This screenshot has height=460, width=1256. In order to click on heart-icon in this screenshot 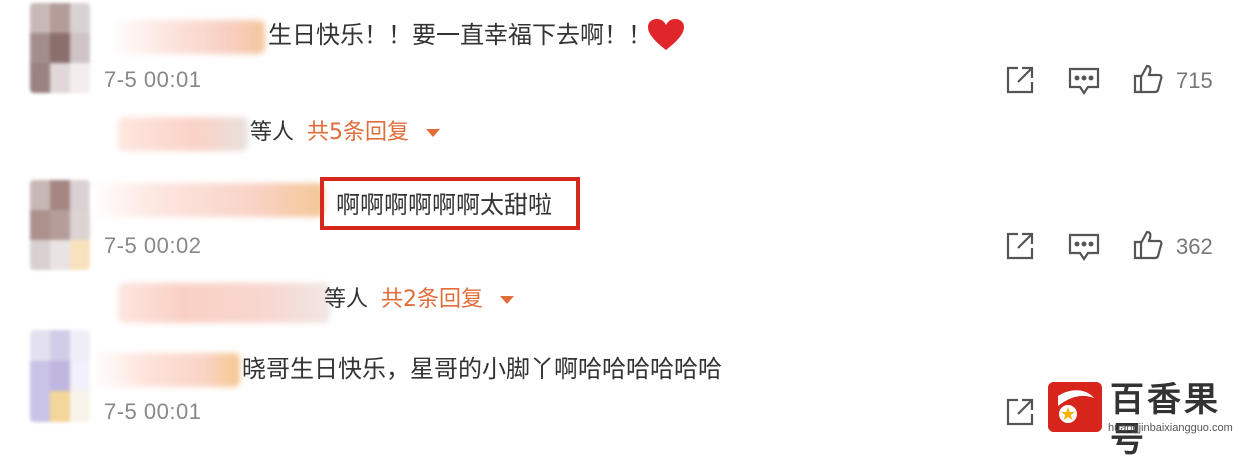, I will do `click(666, 34)`.